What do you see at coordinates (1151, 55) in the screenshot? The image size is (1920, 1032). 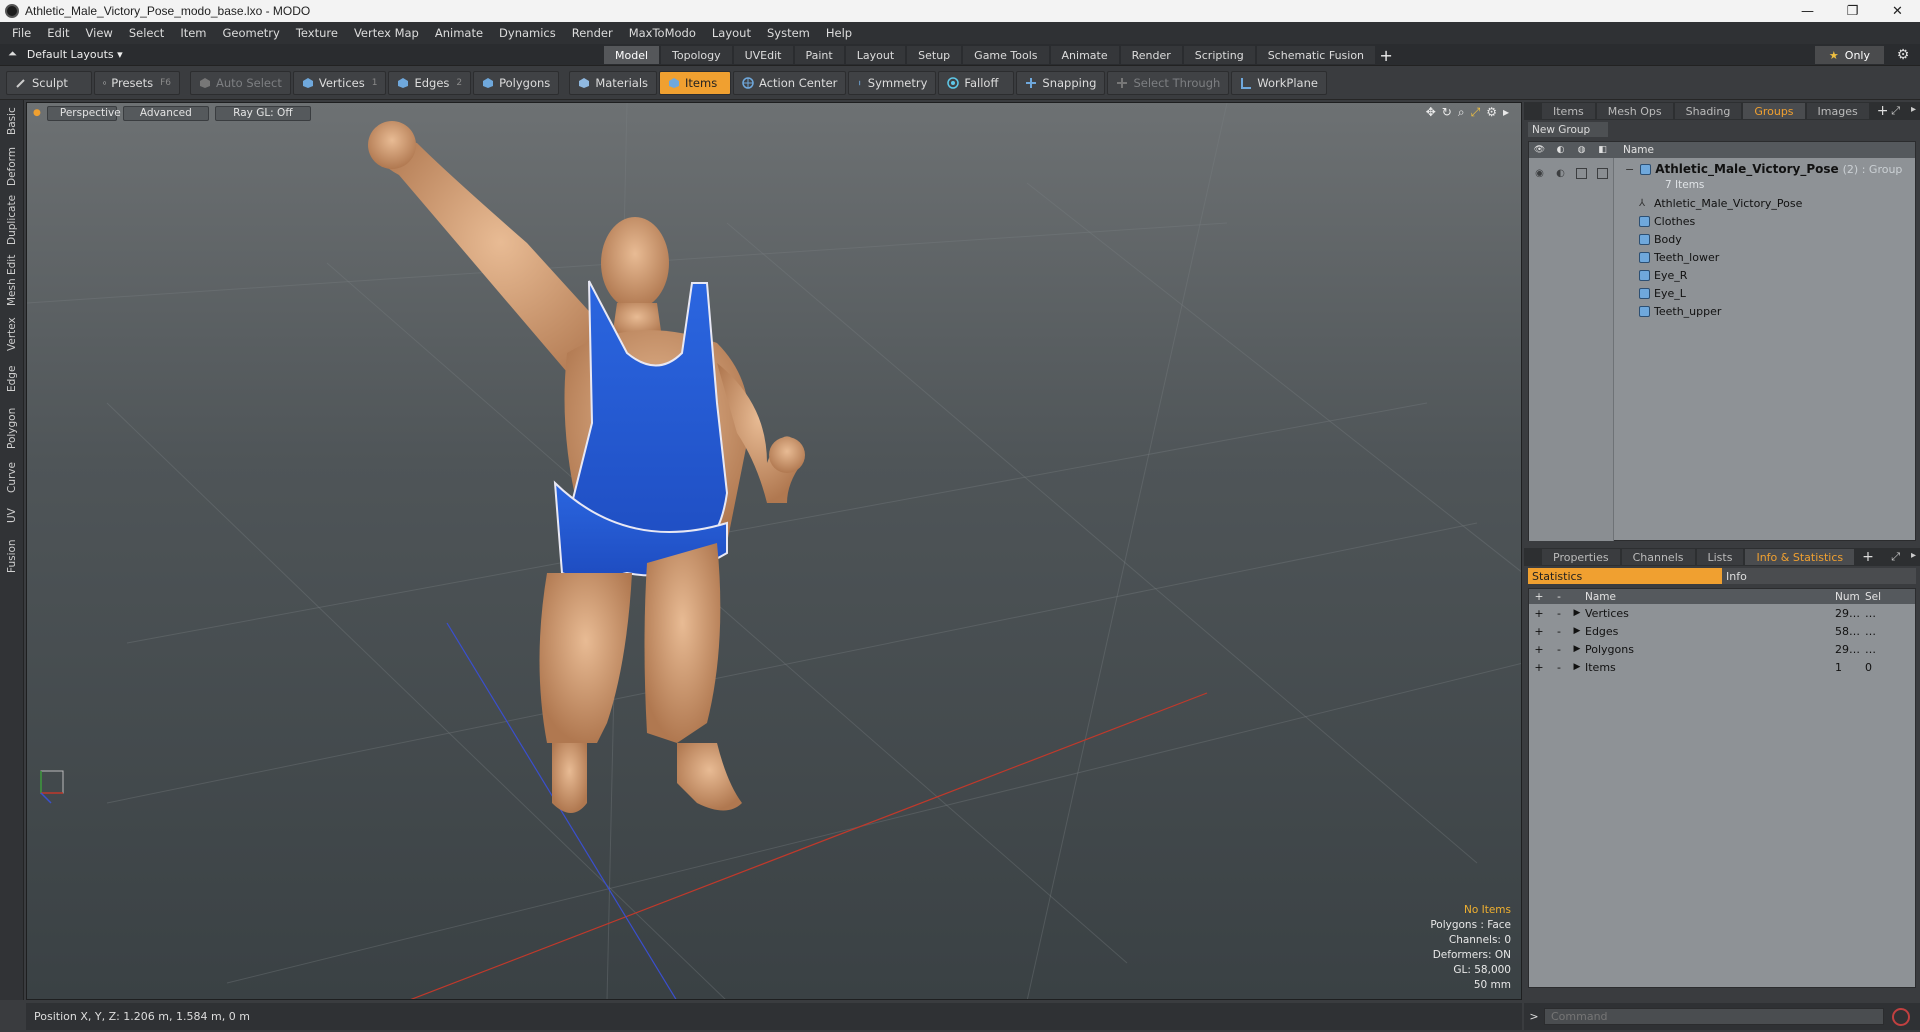 I see `tab-render: Render` at bounding box center [1151, 55].